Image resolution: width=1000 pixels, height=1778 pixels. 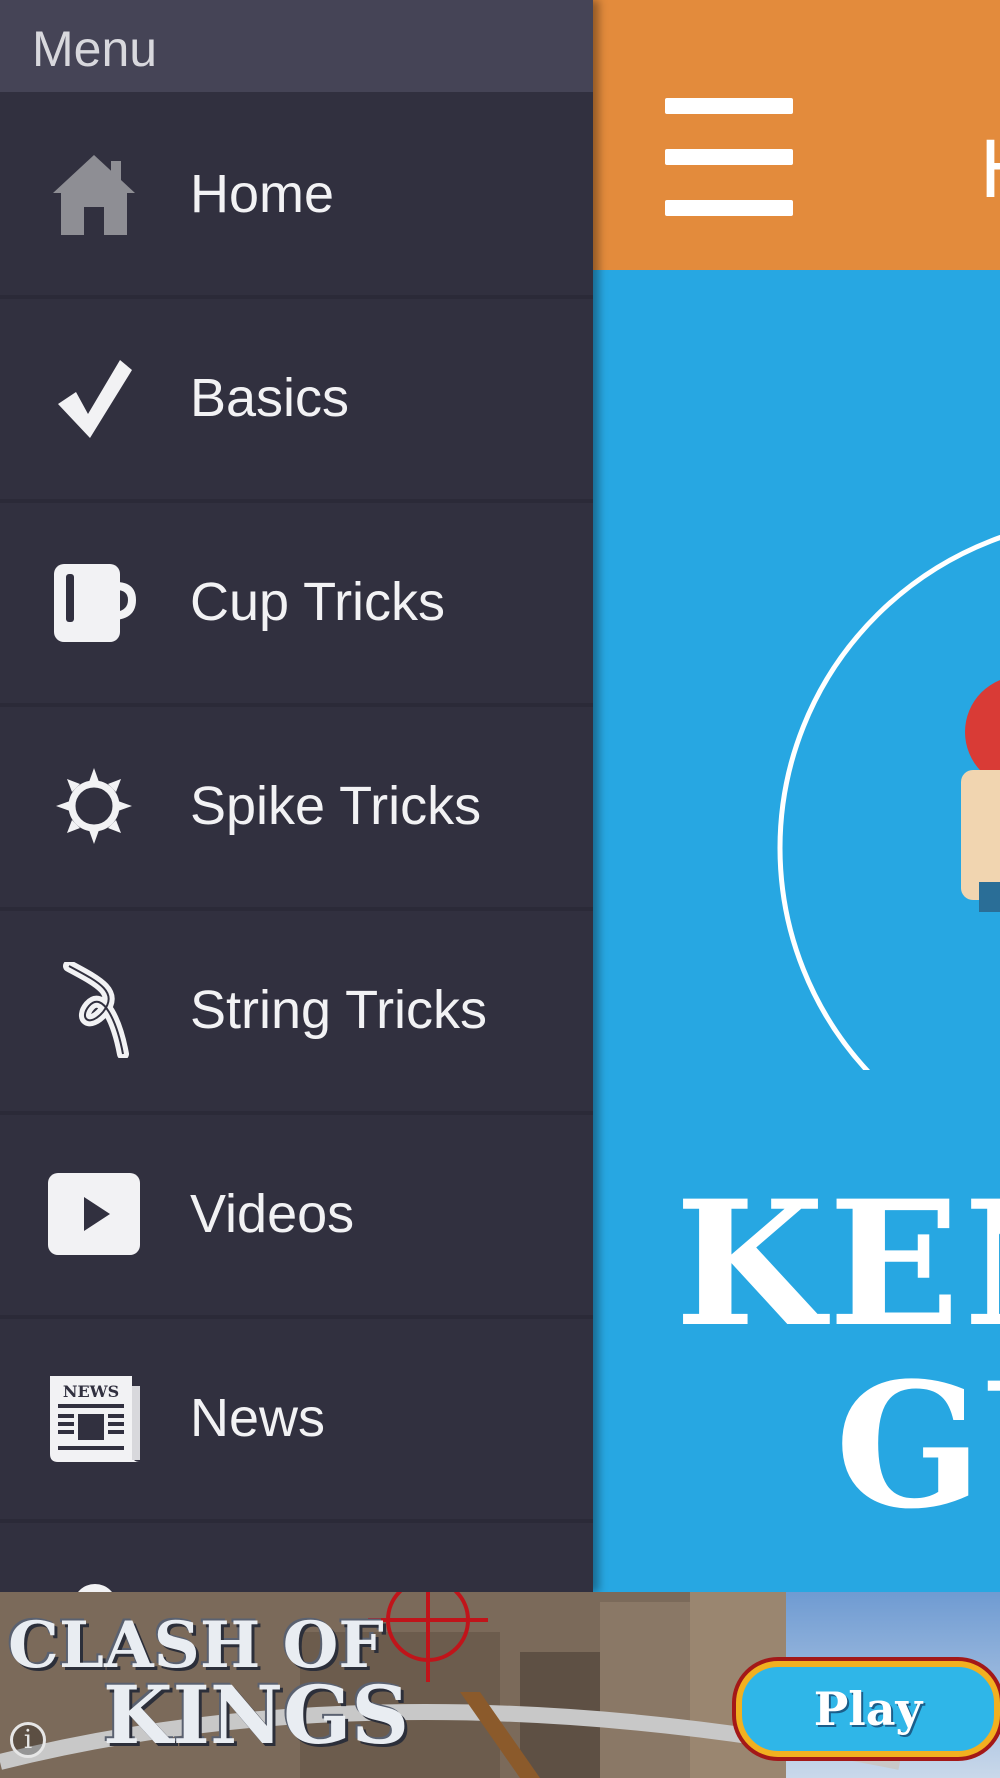 I want to click on ad-info-icon: i, so click(x=28, y=1740).